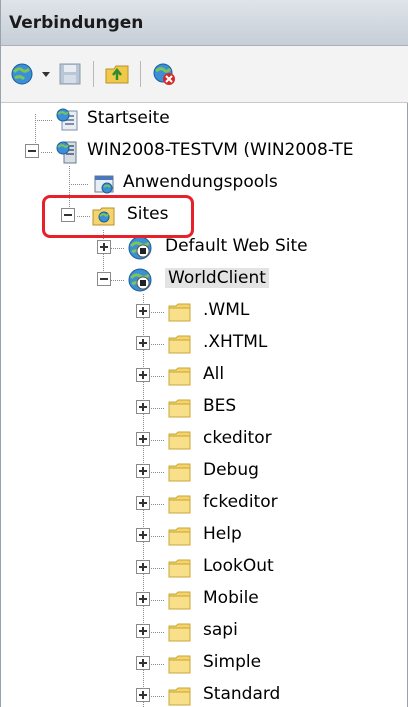 The height and width of the screenshot is (707, 408). Describe the element at coordinates (232, 662) in the screenshot. I see `tree-node-label: Simple` at that location.